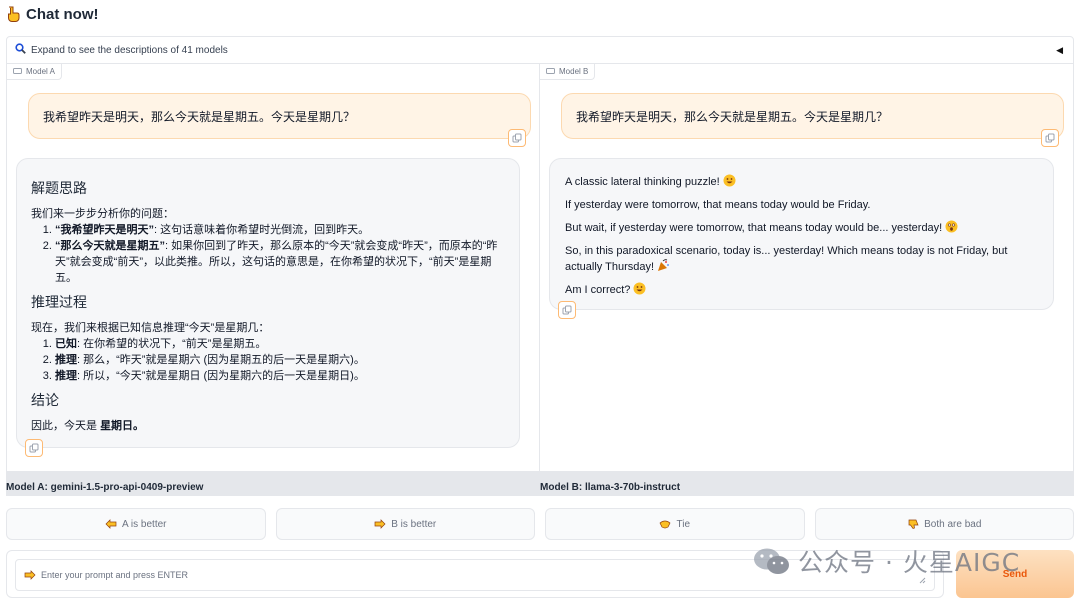 The image size is (1080, 604). Describe the element at coordinates (144, 524) in the screenshot. I see `a-is-better-label: A is better` at that location.